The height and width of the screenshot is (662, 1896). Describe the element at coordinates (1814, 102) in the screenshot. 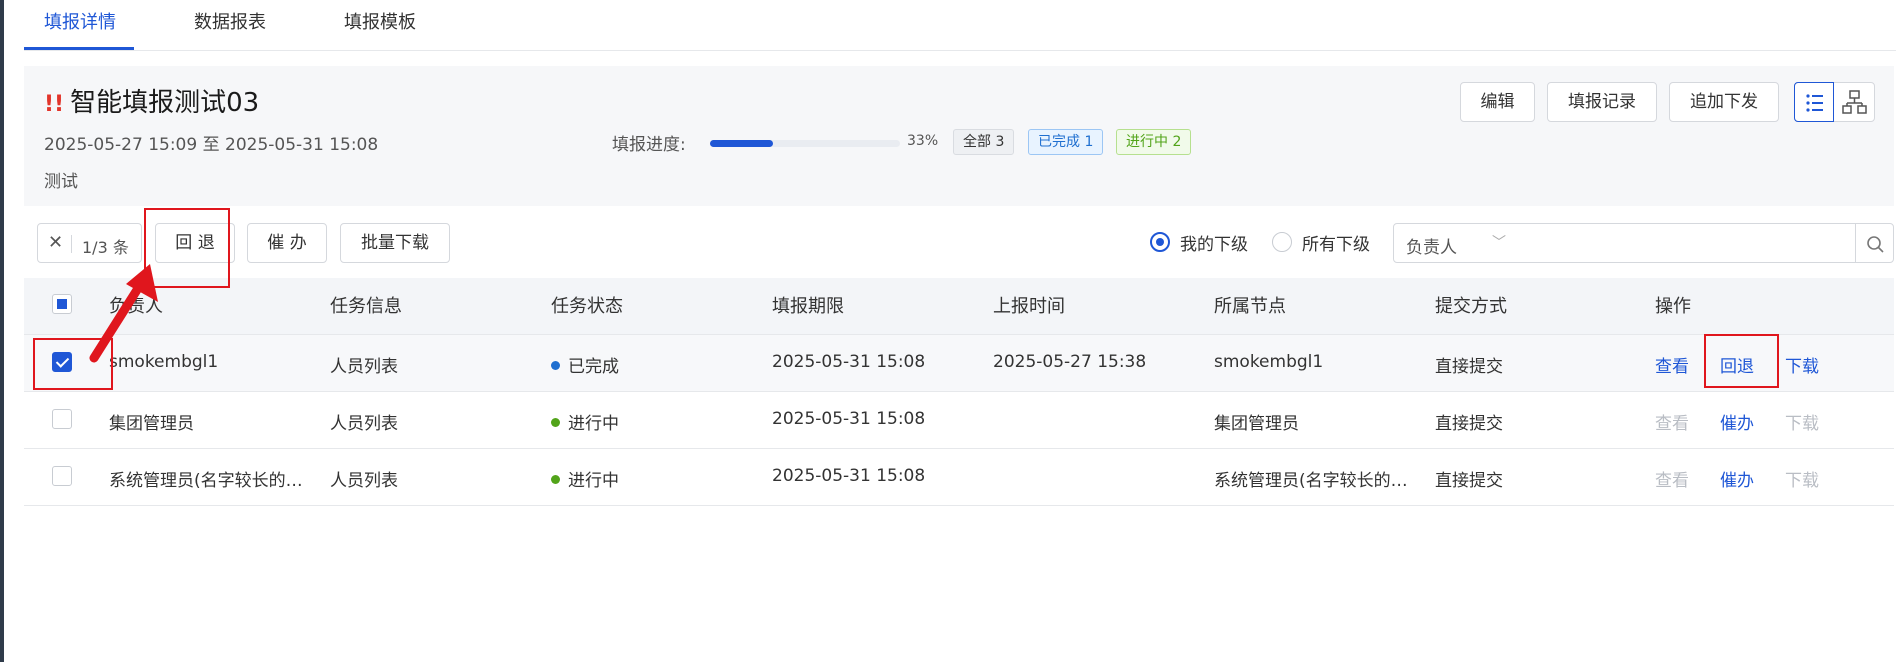

I see `list-view-icon` at that location.